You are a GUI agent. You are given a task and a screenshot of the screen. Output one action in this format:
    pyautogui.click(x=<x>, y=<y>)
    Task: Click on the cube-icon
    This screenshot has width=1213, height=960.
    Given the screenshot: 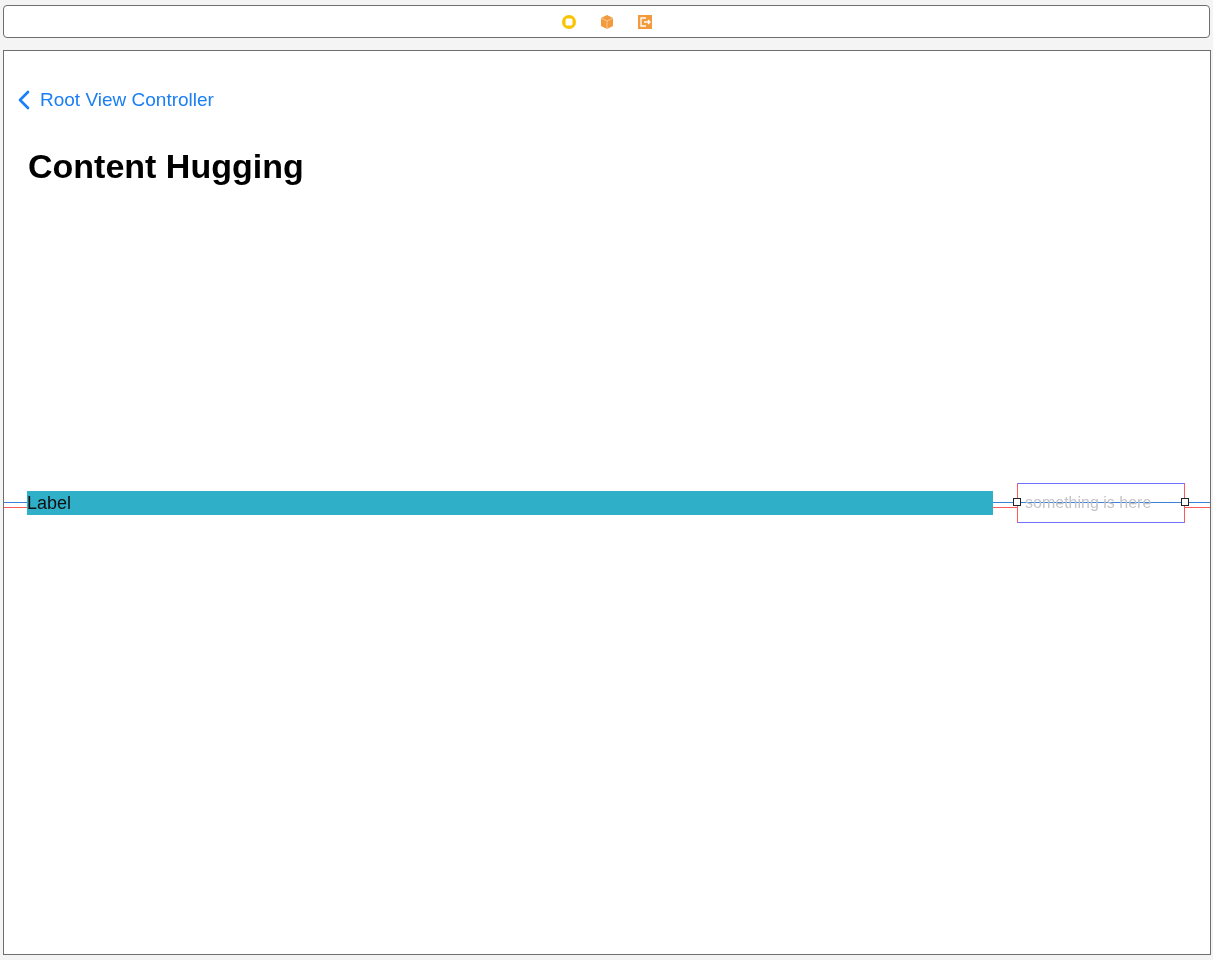 What is the action you would take?
    pyautogui.click(x=606, y=21)
    